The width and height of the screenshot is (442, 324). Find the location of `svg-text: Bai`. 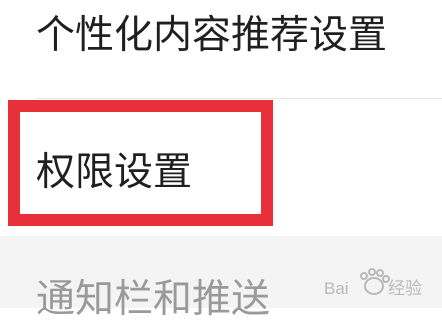

svg-text: Bai is located at coordinates (336, 288).